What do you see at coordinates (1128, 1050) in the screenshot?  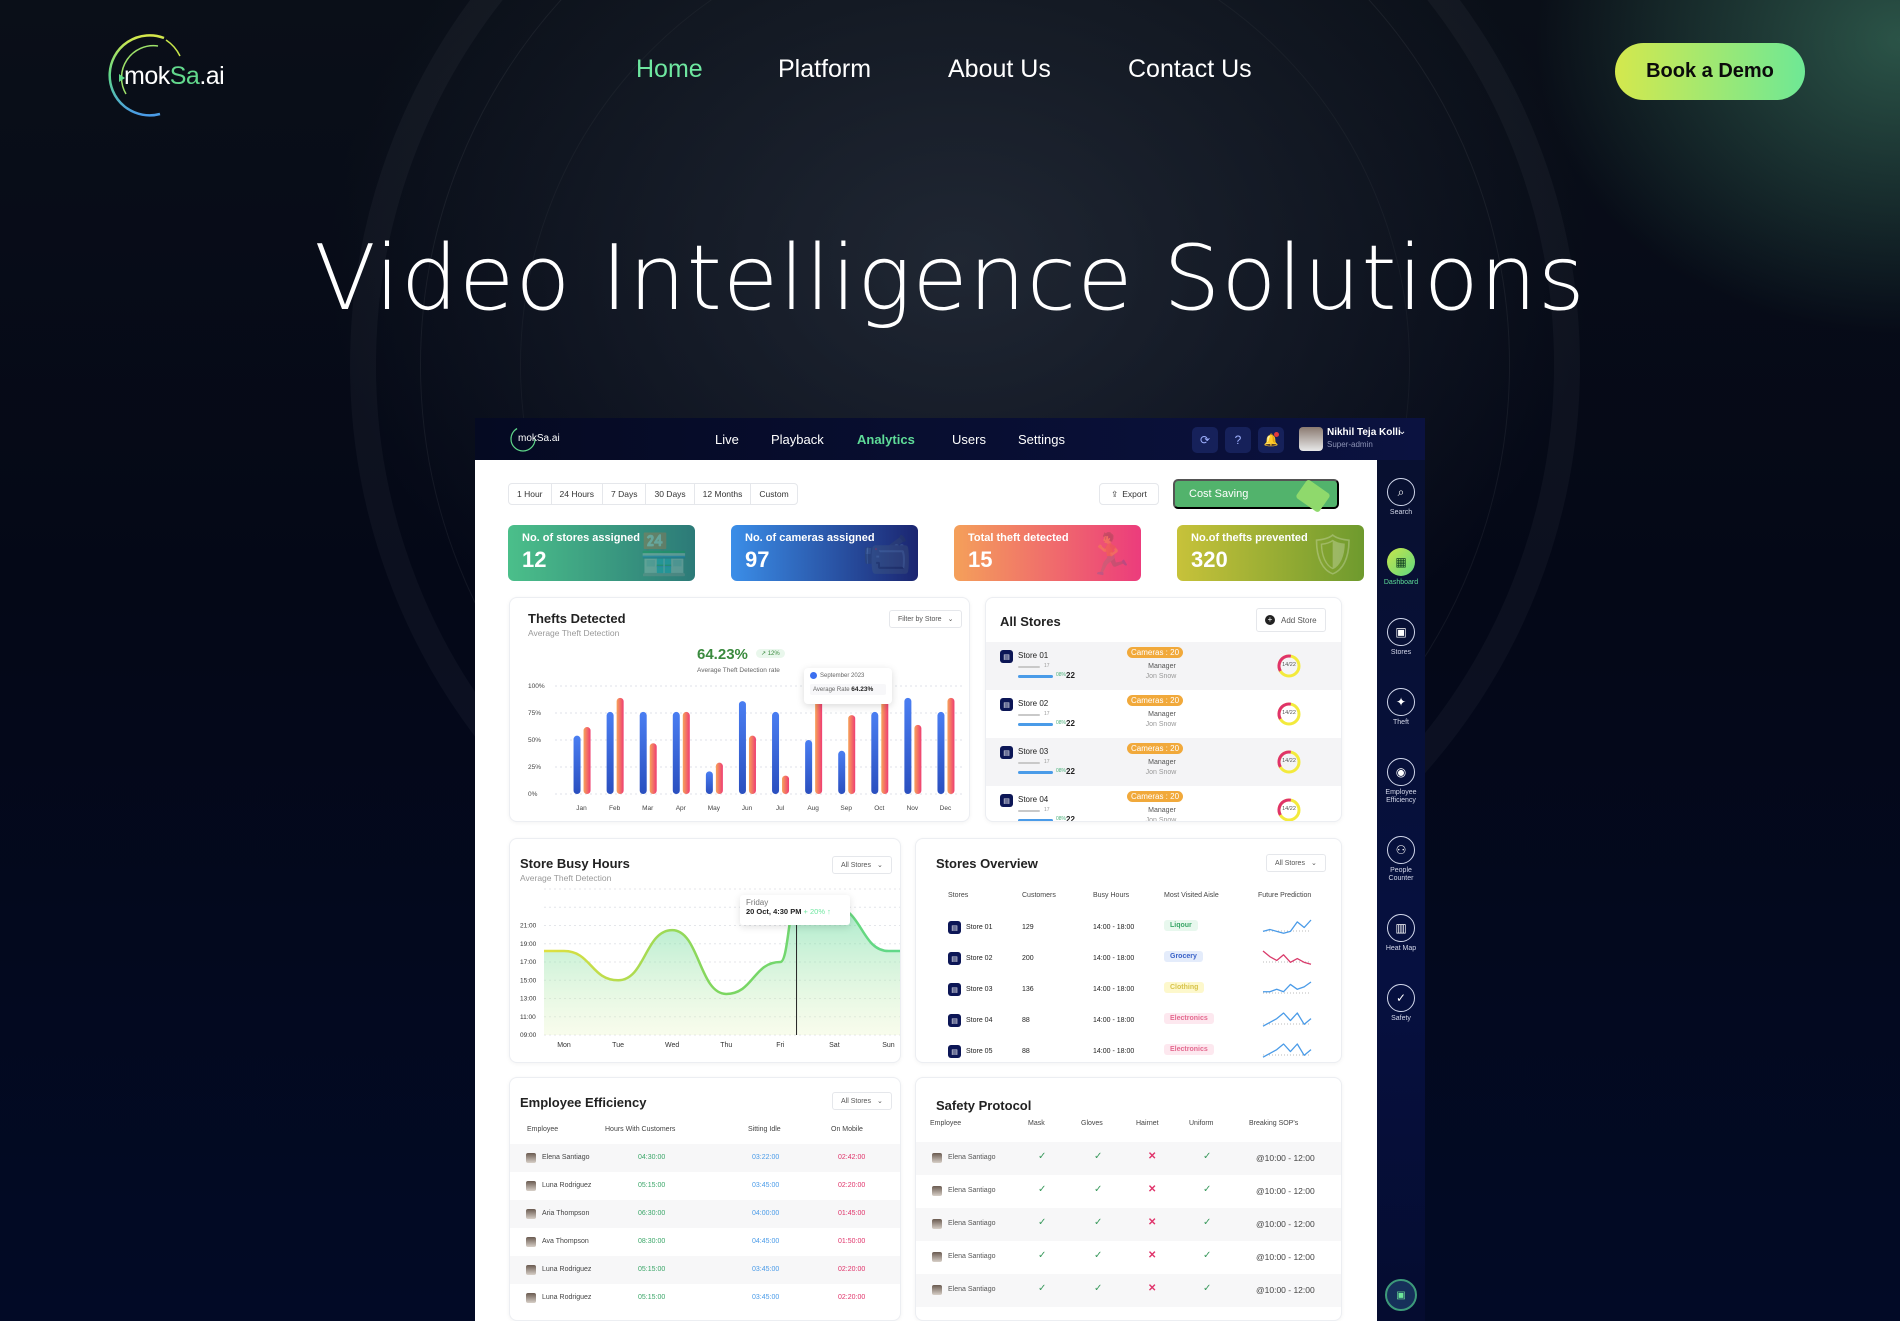 I see `table-row: ▤ Store 05 88 14:00 - 18:00 Electronics` at bounding box center [1128, 1050].